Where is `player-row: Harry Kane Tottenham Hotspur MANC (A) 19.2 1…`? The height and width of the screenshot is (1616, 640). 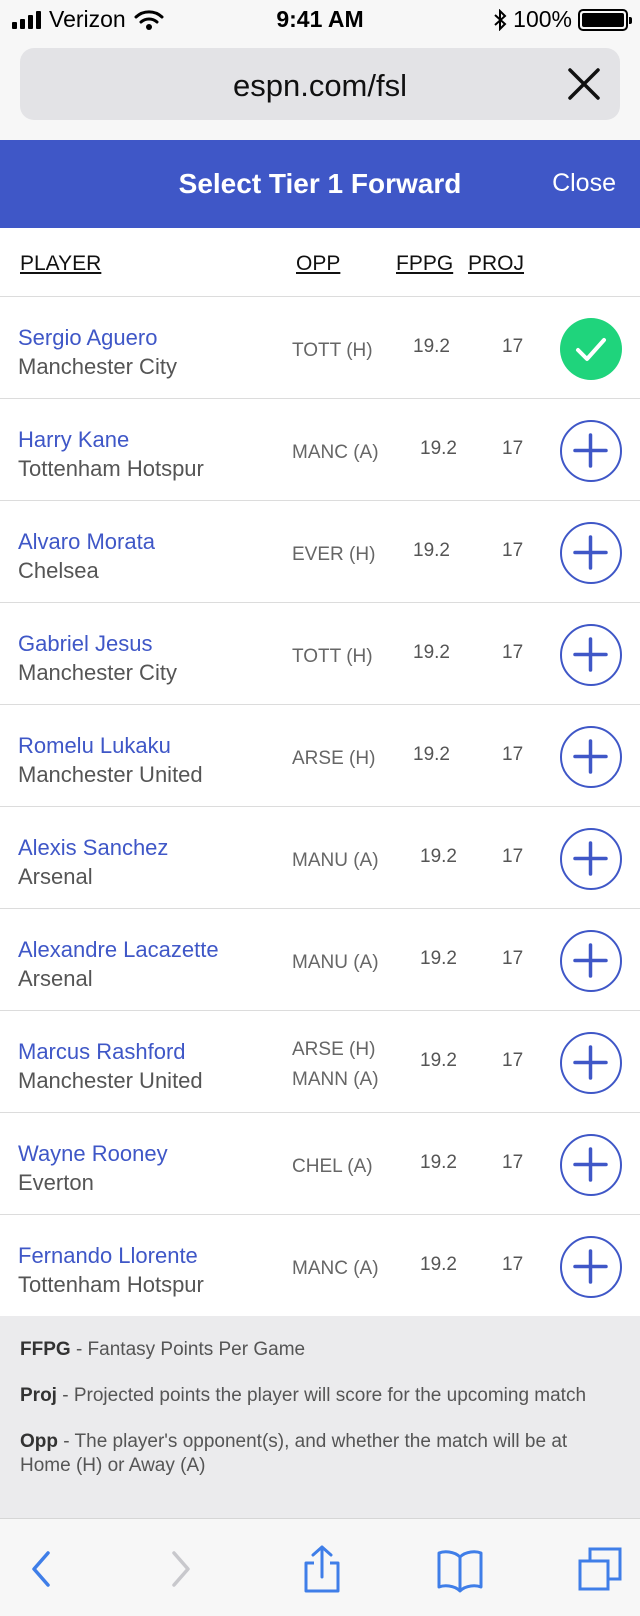 player-row: Harry Kane Tottenham Hotspur MANC (A) 19.2 1… is located at coordinates (320, 450).